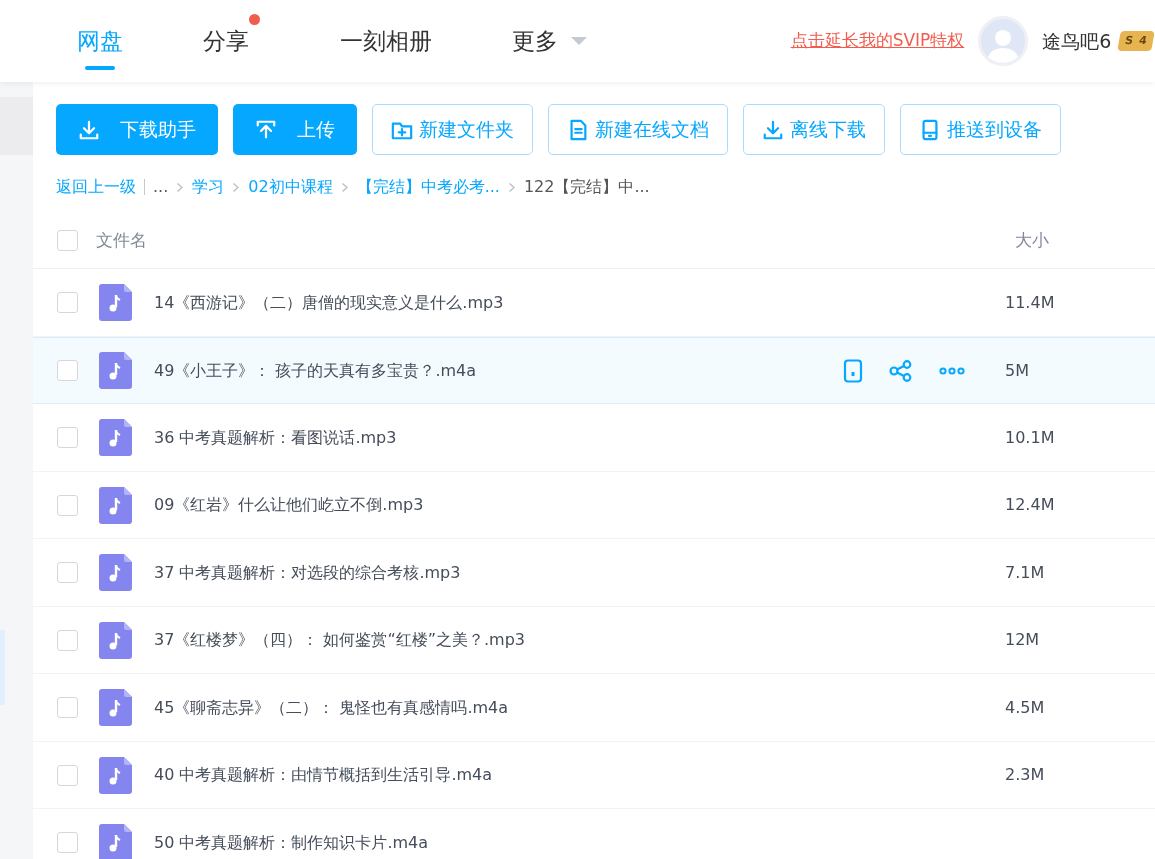 Image resolution: width=1155 pixels, height=859 pixels. I want to click on file-row: 37《红楼梦》（四）： 如何鉴赏“红楼”之美？.mp3 12M, so click(594, 640).